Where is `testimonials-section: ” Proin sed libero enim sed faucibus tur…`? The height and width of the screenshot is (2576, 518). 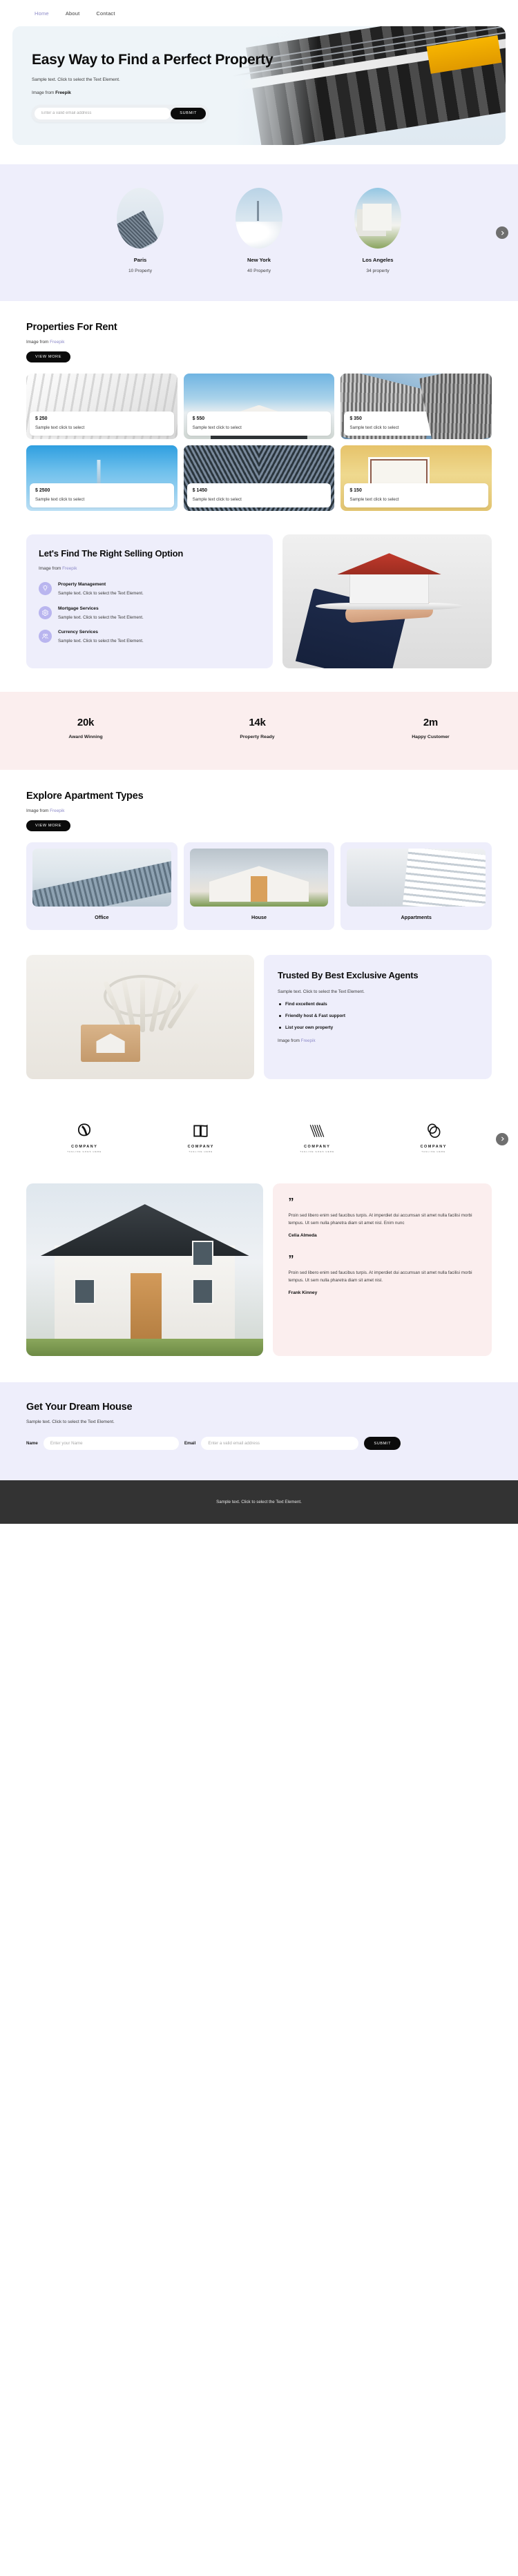
testimonials-section: ” Proin sed libero enim sed faucibus tur… is located at coordinates (259, 1270).